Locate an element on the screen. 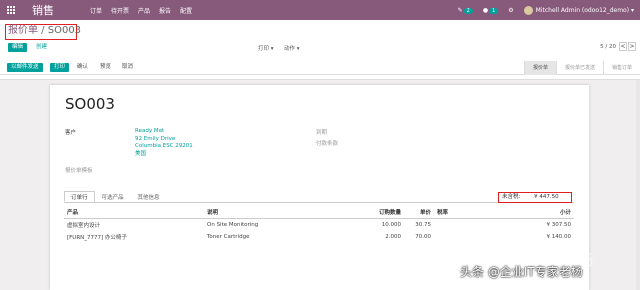  col-product: 产品 is located at coordinates (134, 212).